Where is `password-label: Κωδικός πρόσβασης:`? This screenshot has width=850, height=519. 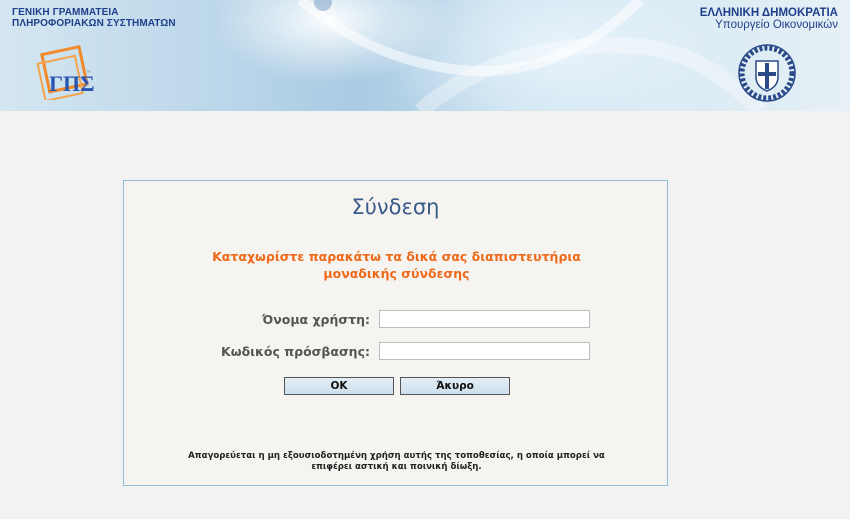 password-label: Κωδικός πρόσβασης: is located at coordinates (295, 351).